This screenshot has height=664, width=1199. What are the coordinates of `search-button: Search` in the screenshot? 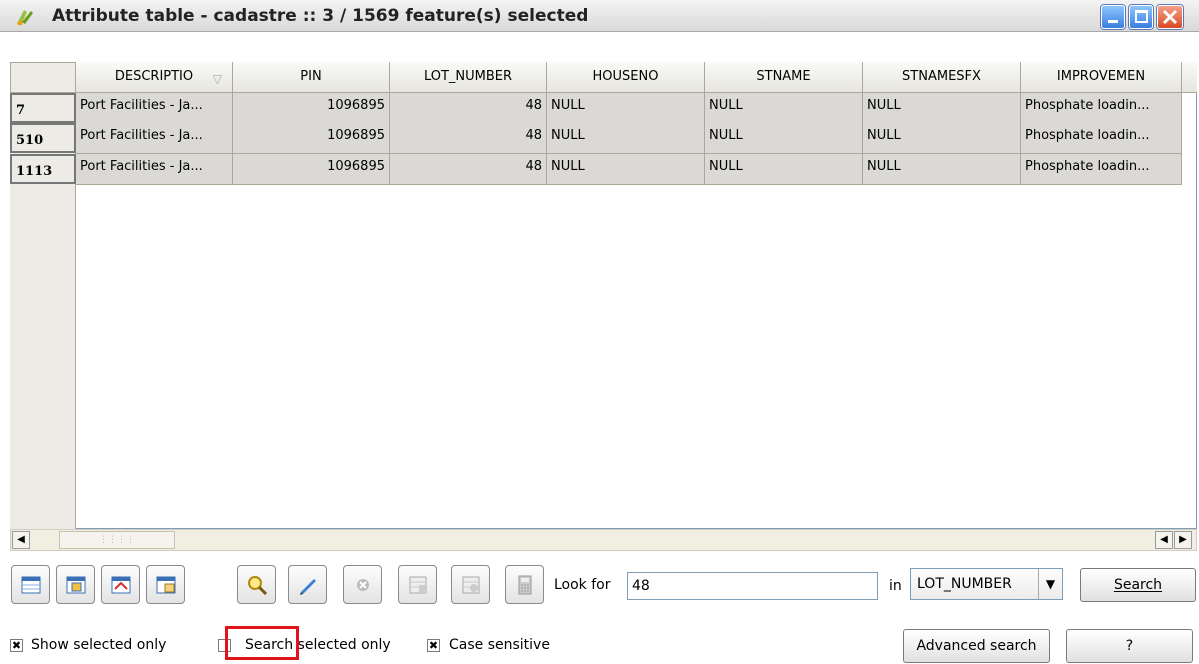 It's located at (1138, 585).